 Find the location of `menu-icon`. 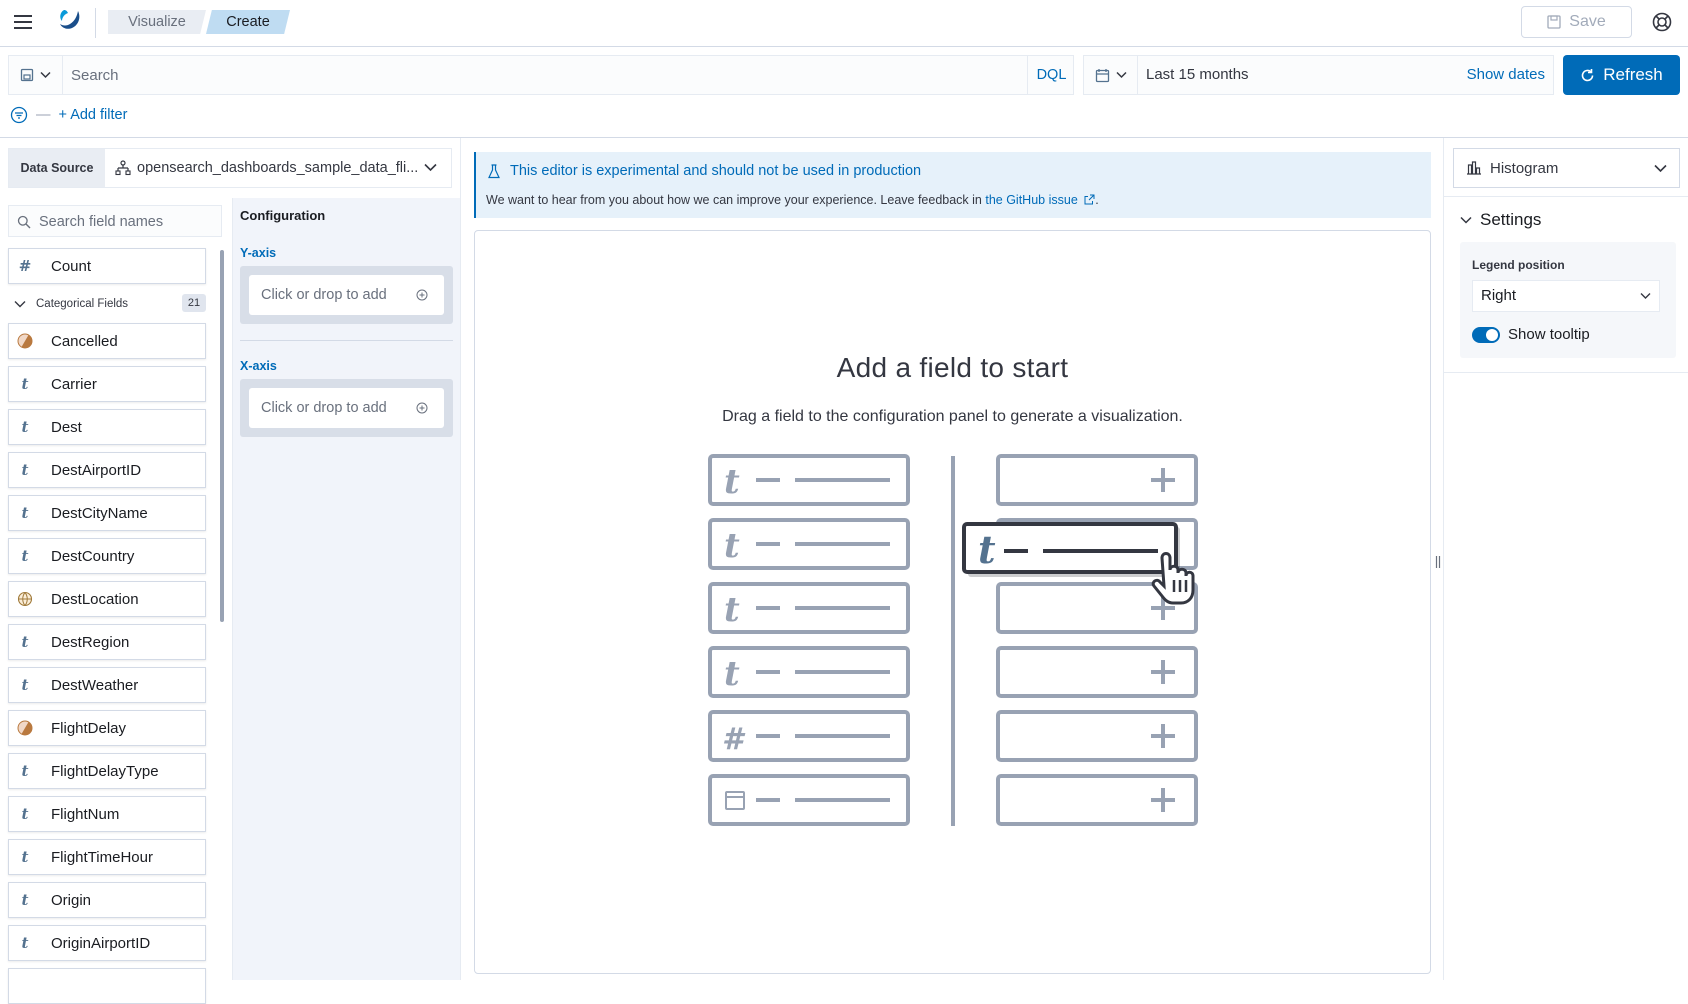

menu-icon is located at coordinates (24, 22).